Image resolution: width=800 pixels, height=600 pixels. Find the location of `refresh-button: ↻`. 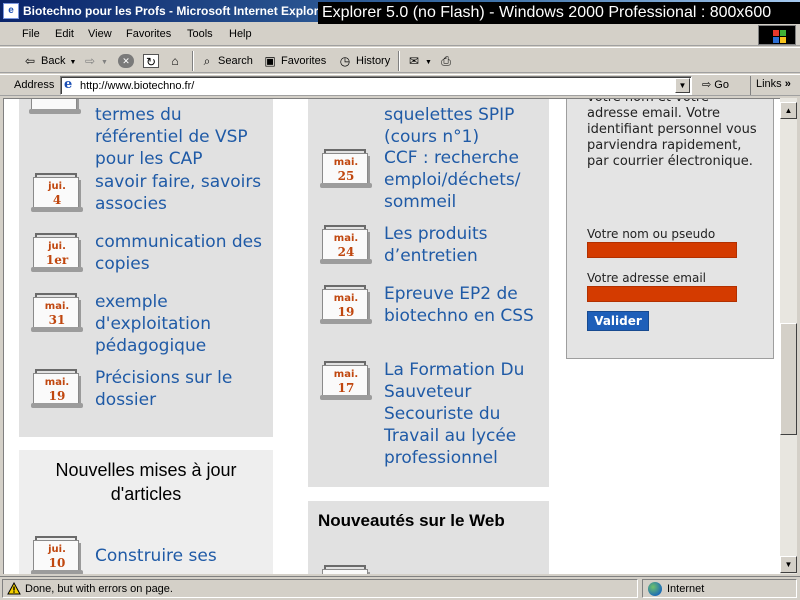

refresh-button: ↻ is located at coordinates (152, 61).